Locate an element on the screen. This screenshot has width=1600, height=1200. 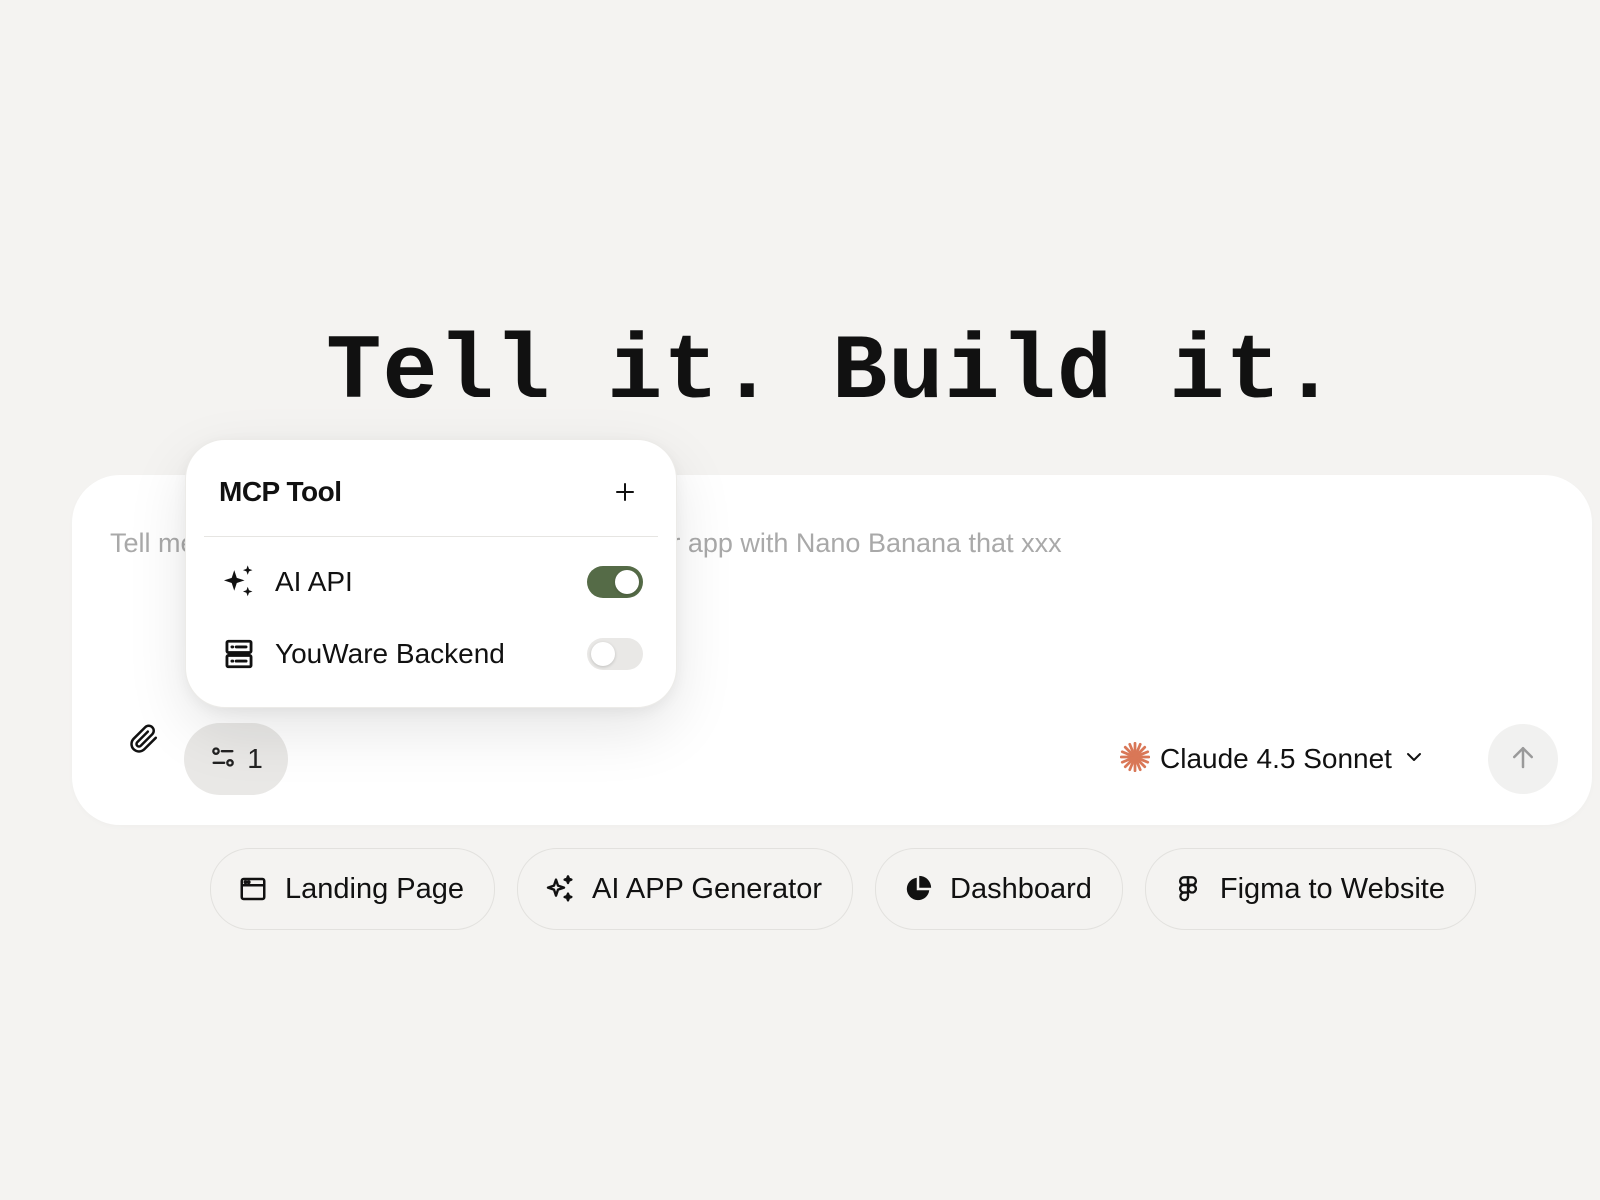
suggestion-label: AI APP Generator is located at coordinates (707, 888).